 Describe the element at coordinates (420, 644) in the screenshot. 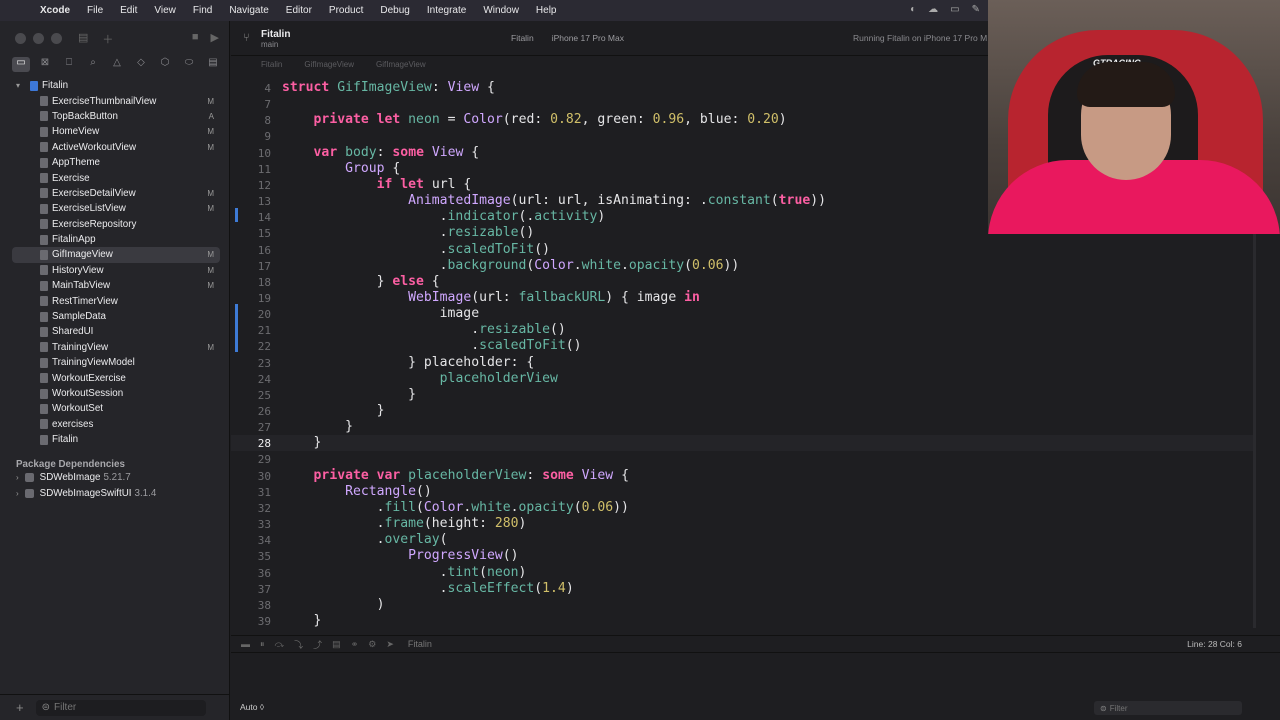

I see `debug-target: Fitalin` at that location.